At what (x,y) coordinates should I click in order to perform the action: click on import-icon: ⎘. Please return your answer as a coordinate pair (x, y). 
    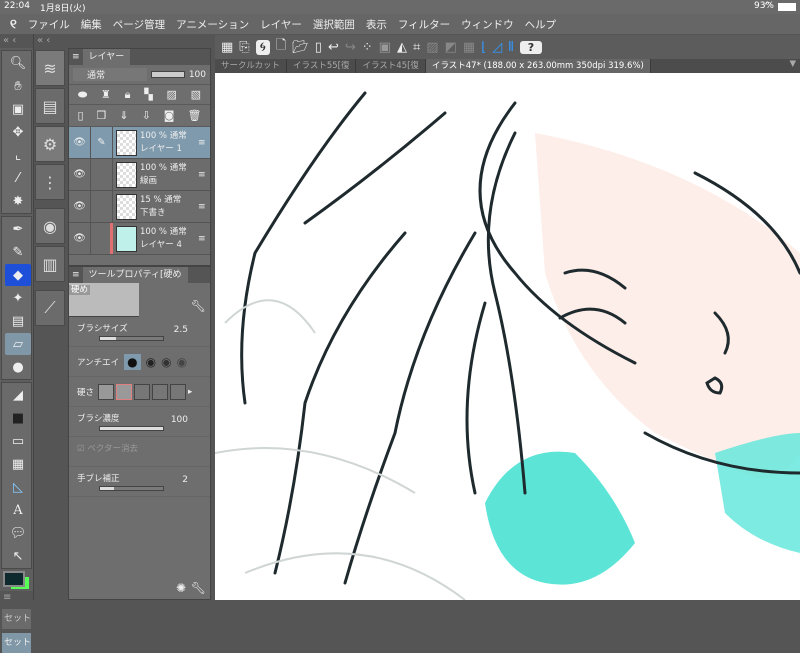
    Looking at the image, I should click on (244, 47).